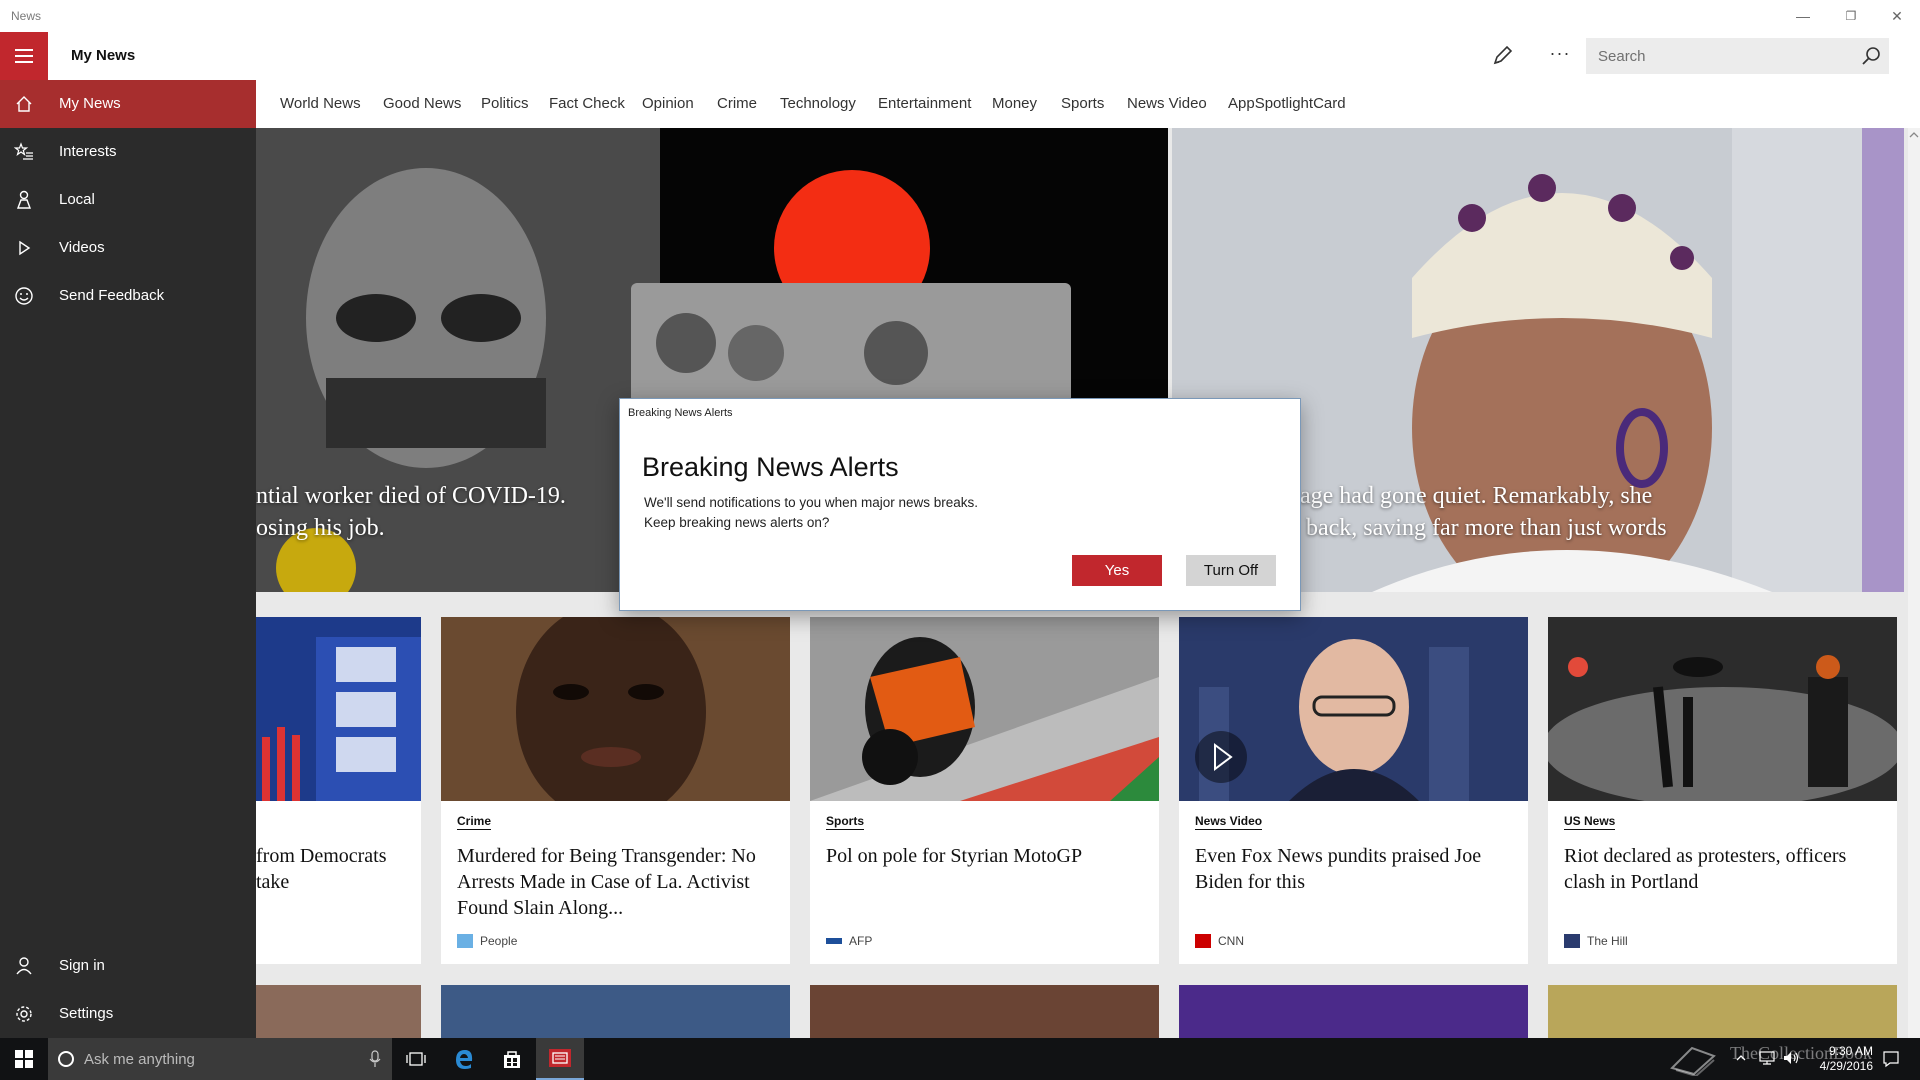 Image resolution: width=1920 pixels, height=1080 pixels. Describe the element at coordinates (849, 941) in the screenshot. I see `card-source: AFP` at that location.